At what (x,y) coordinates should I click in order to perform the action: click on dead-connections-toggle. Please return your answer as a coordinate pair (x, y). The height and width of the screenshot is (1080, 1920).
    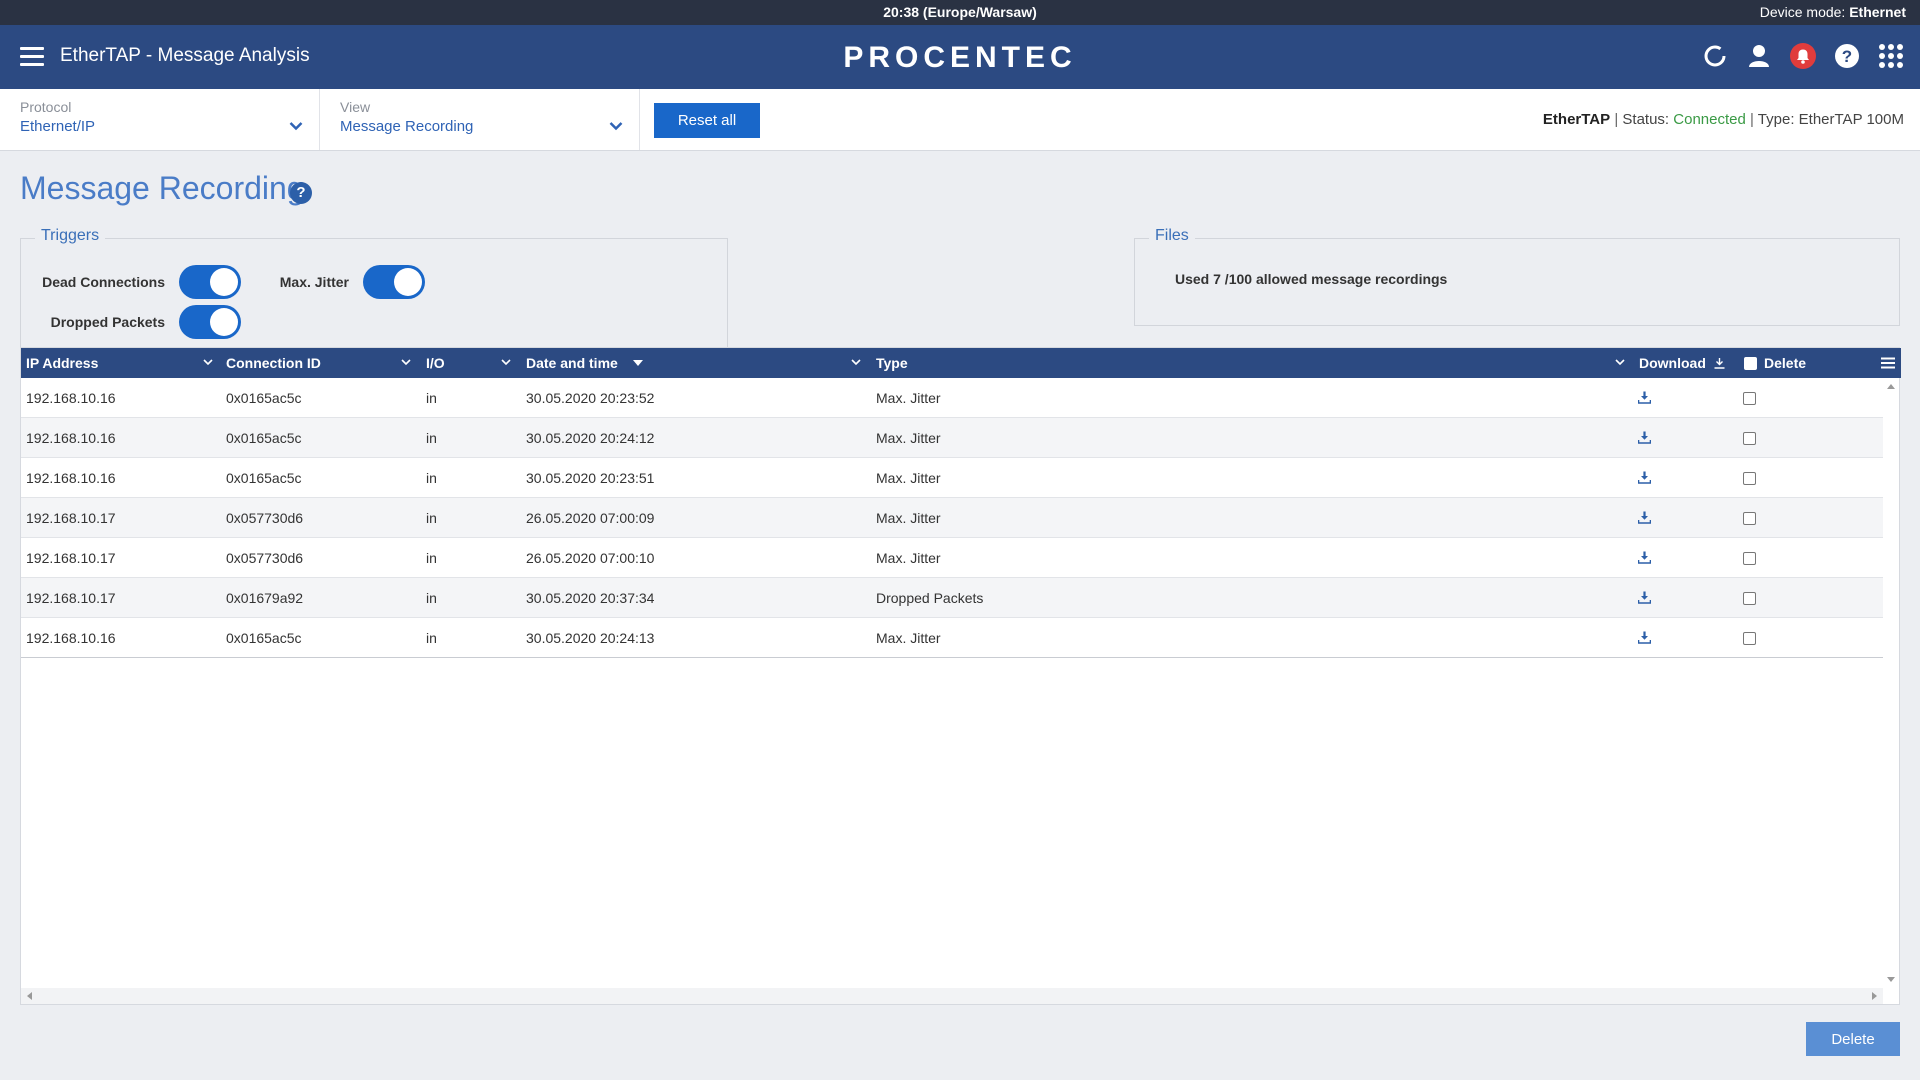
    Looking at the image, I should click on (210, 282).